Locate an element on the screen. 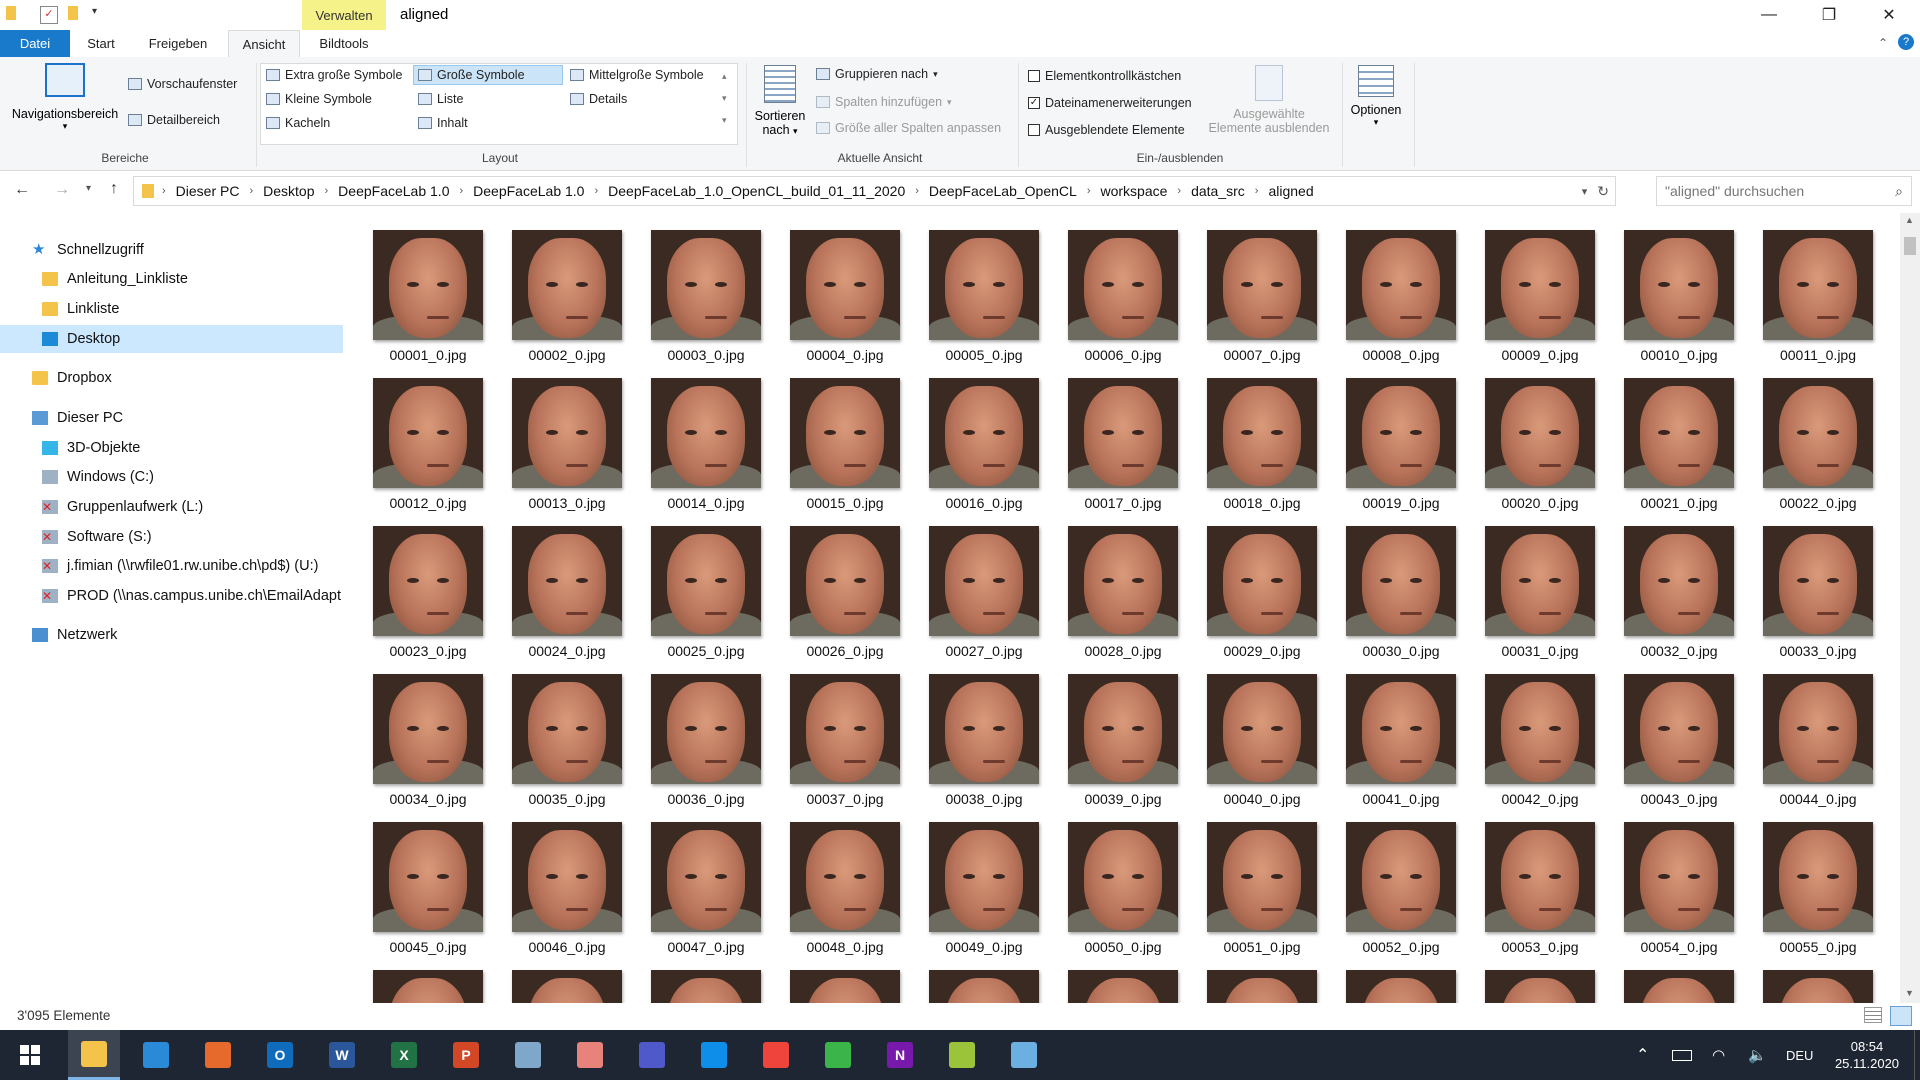  elementkontrollkaestchen-checkbox: Elementkontrollkästchen is located at coordinates (1104, 76).